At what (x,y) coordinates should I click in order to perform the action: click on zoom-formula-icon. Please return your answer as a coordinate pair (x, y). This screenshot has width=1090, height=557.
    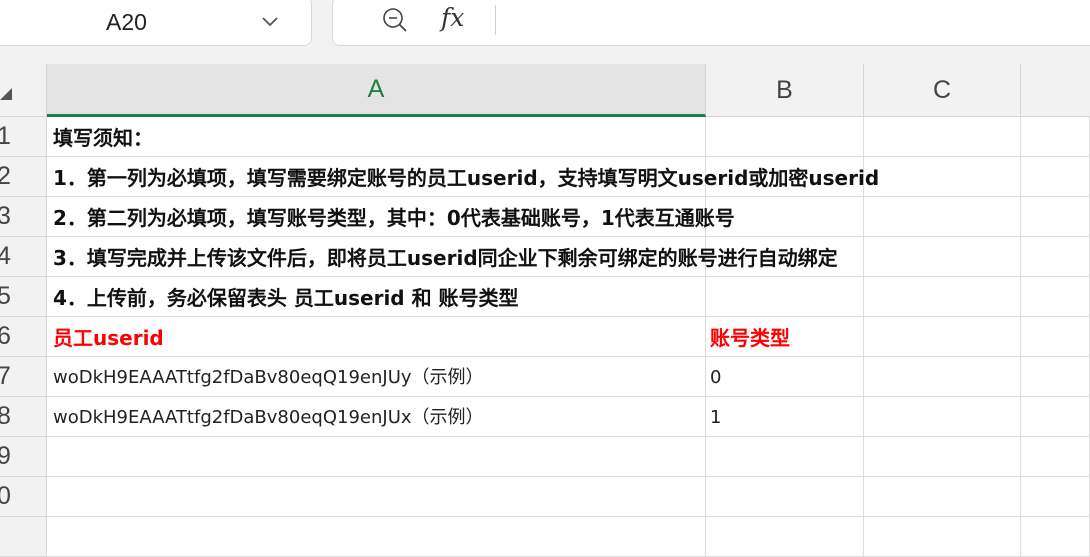
    Looking at the image, I should click on (395, 20).